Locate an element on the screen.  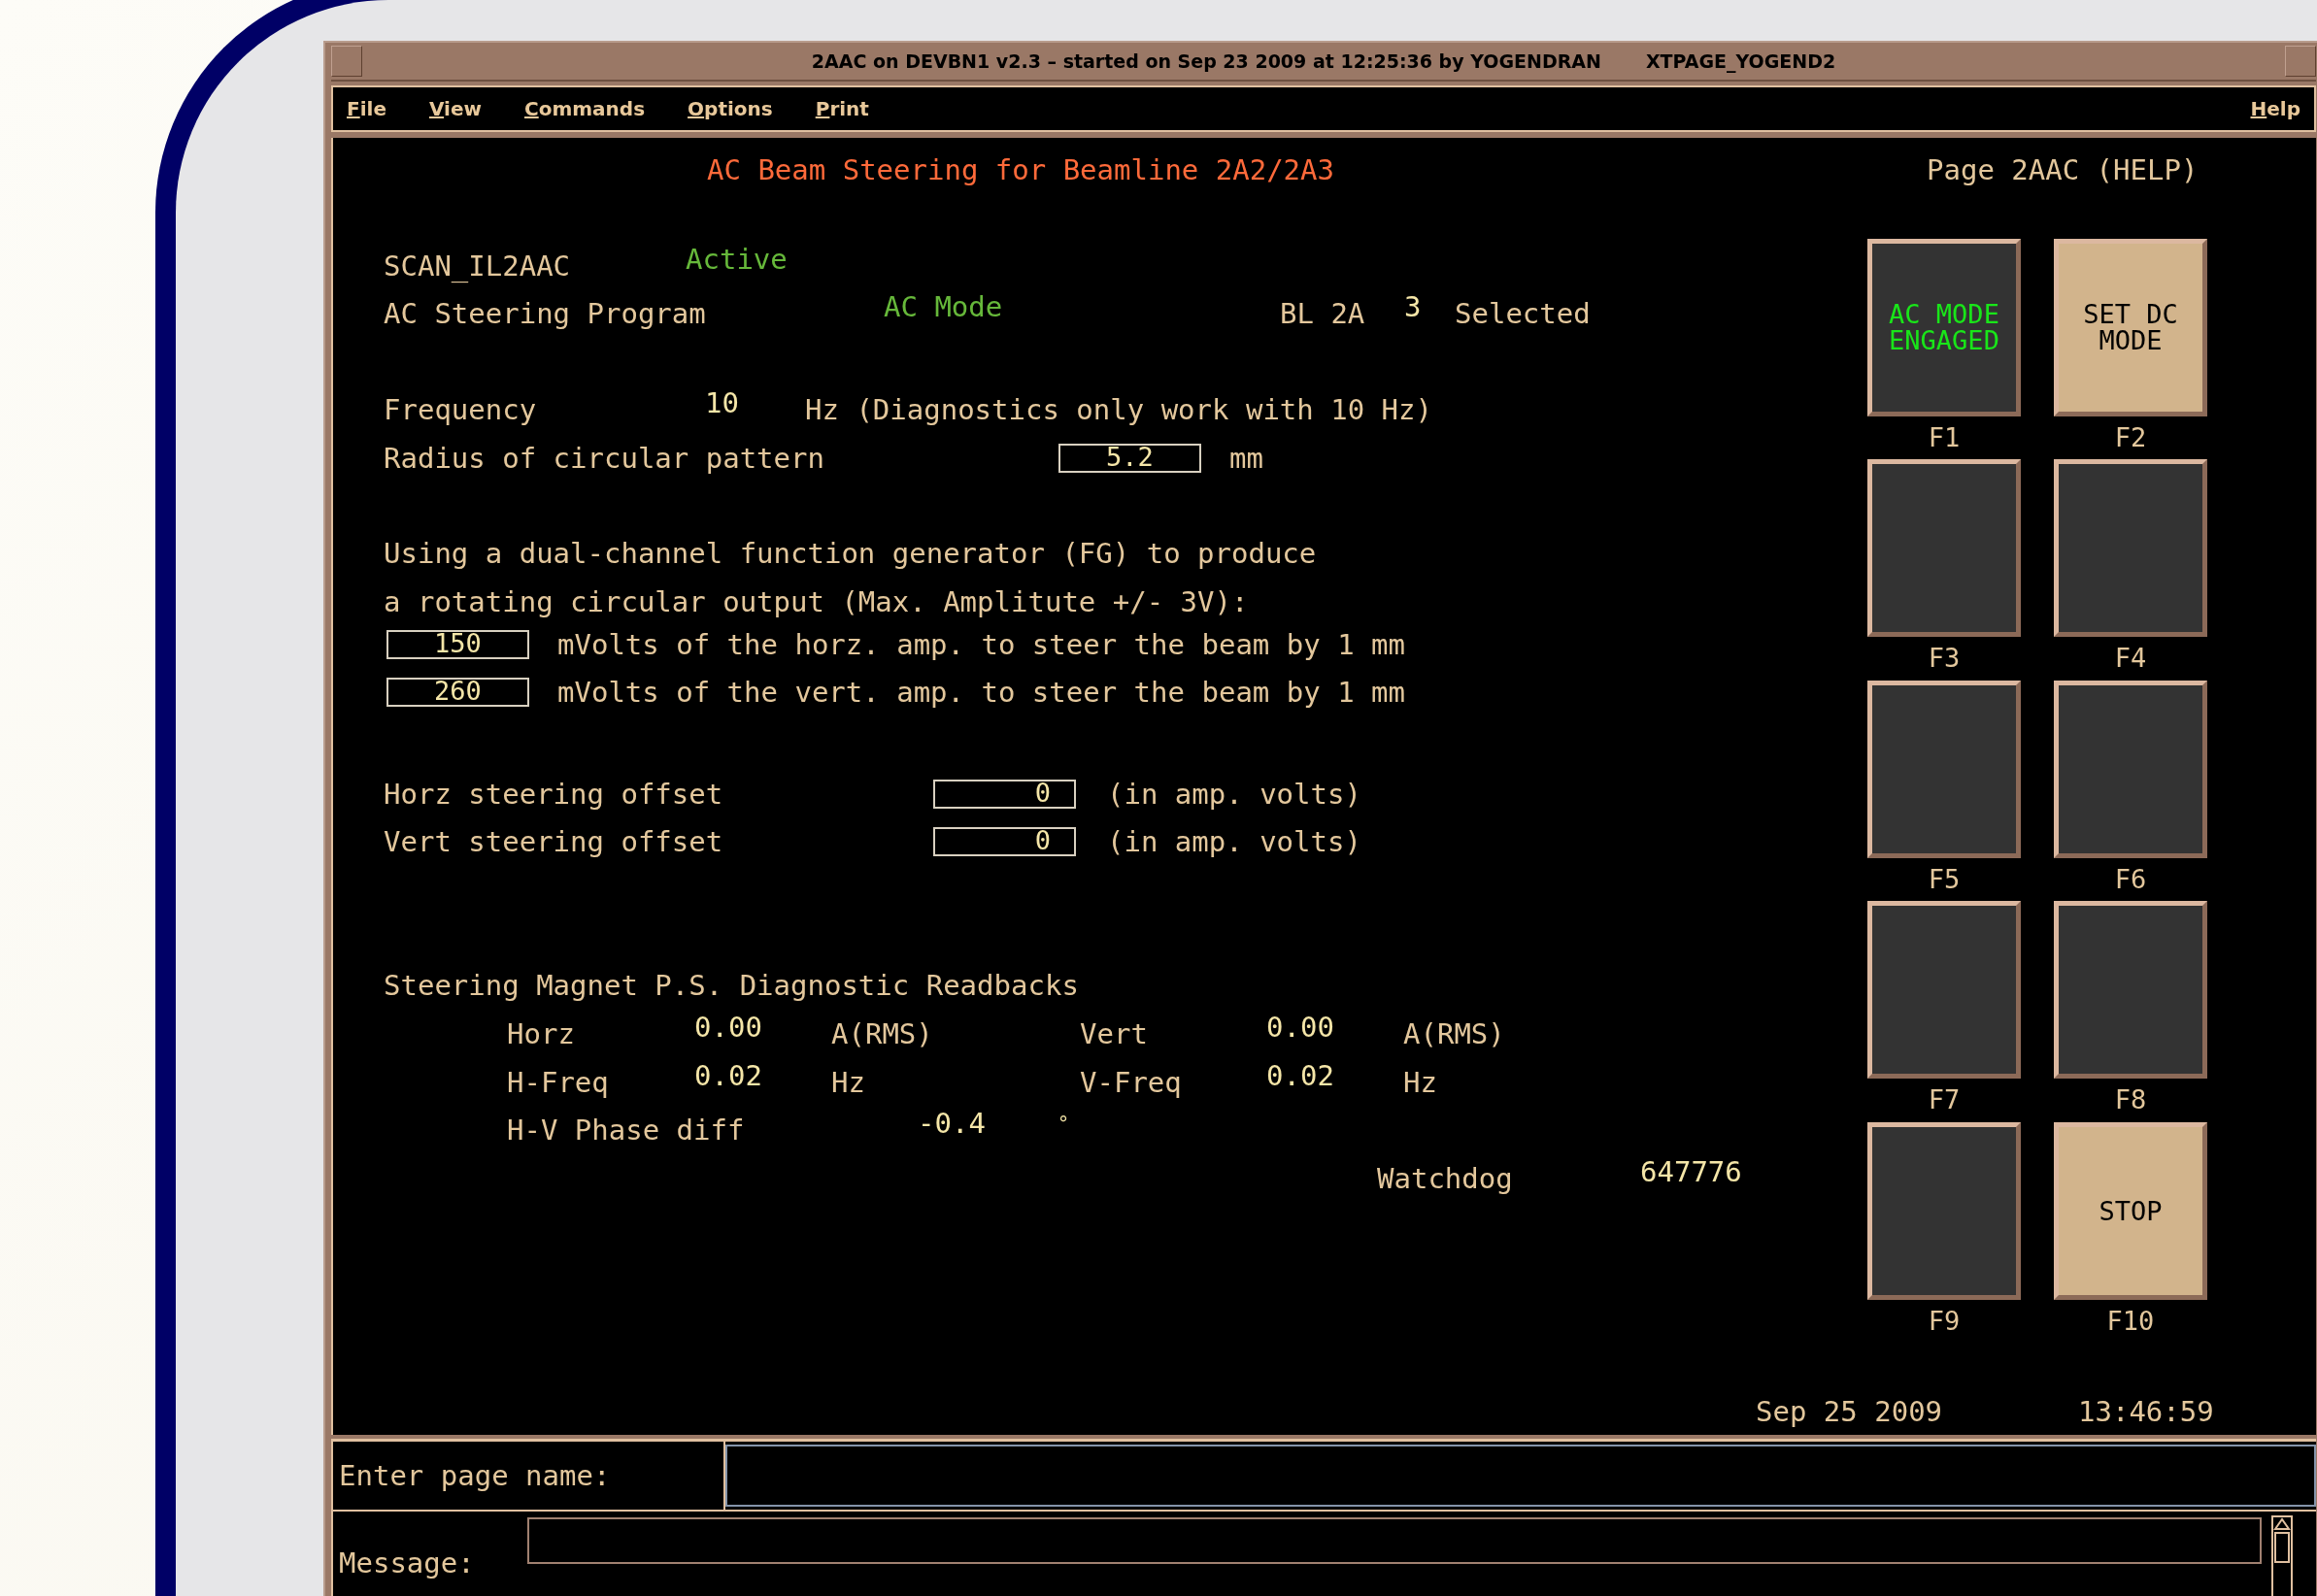
radius-label: Radius of circular pattern is located at coordinates (604, 458).